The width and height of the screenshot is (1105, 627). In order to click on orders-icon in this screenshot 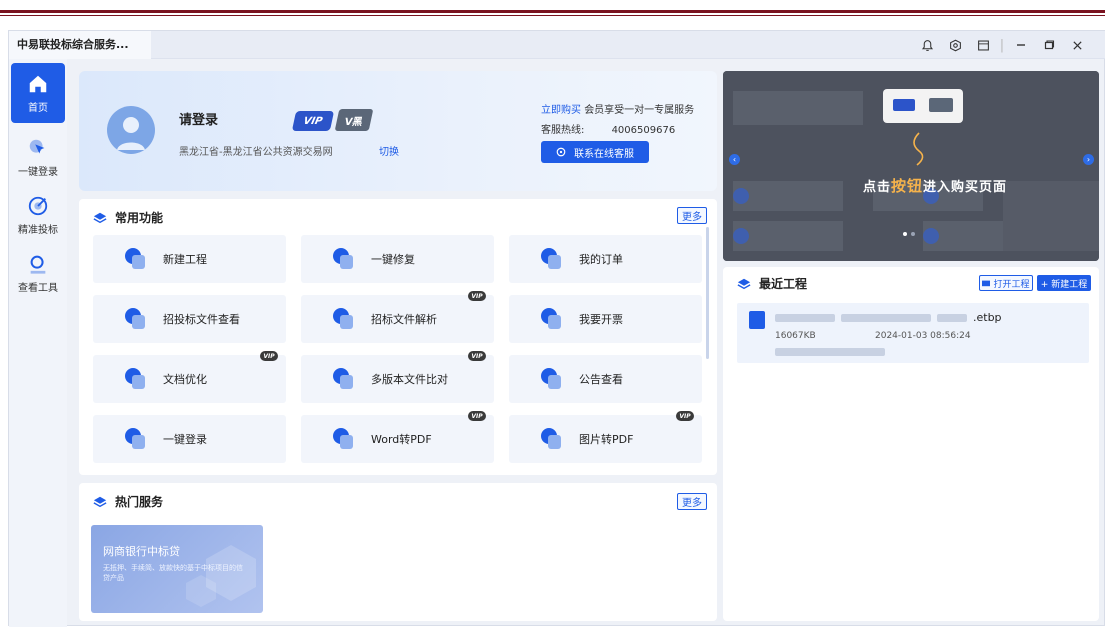, I will do `click(551, 258)`.